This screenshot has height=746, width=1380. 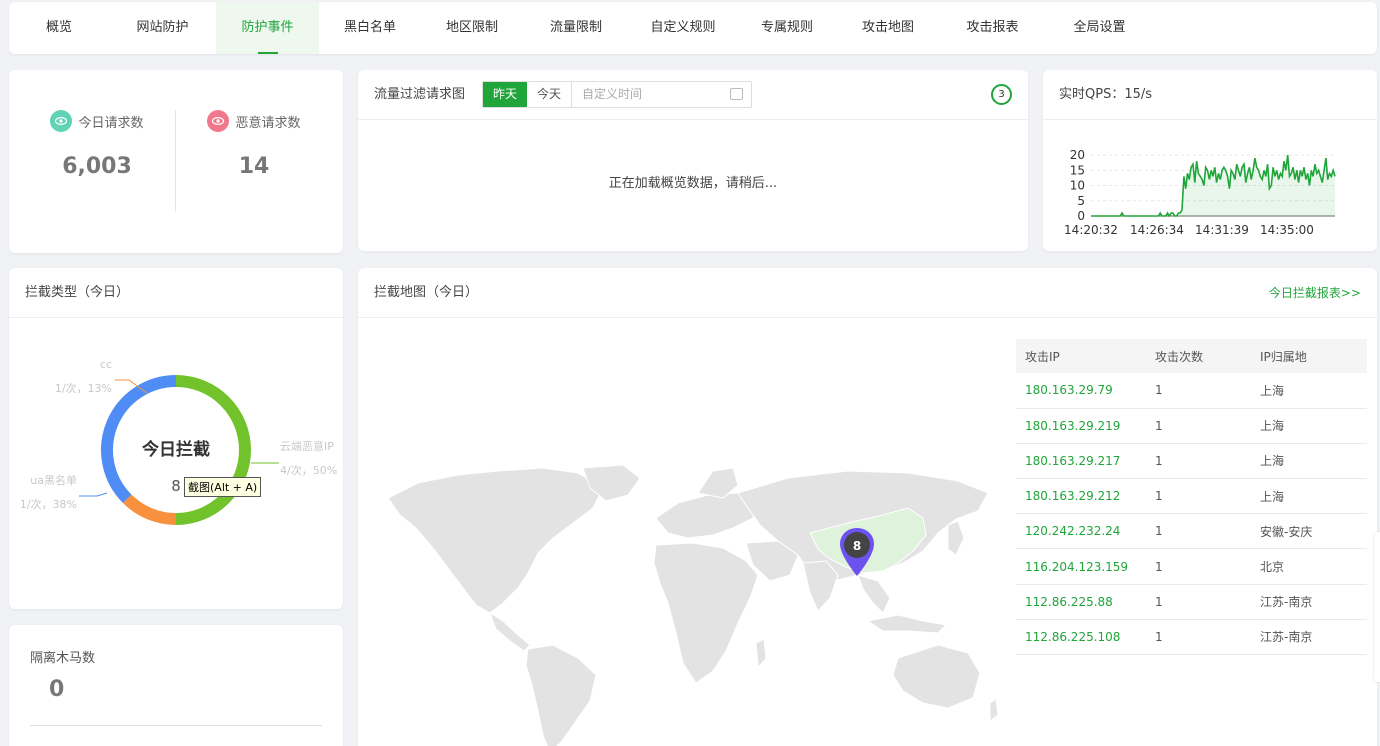 What do you see at coordinates (1081, 531) in the screenshot?
I see `attack-ip-cell: 120.242.232.24` at bounding box center [1081, 531].